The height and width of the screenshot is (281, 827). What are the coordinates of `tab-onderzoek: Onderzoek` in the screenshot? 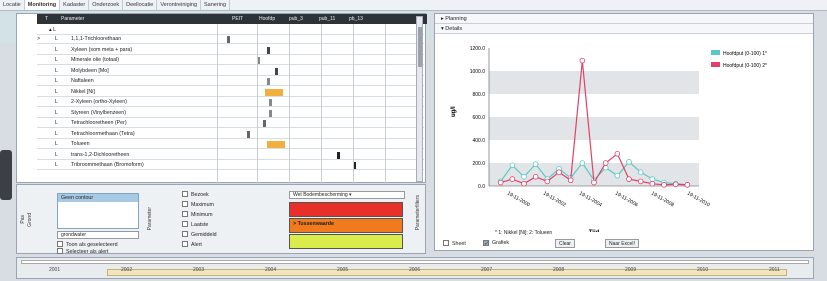 It's located at (106, 5).